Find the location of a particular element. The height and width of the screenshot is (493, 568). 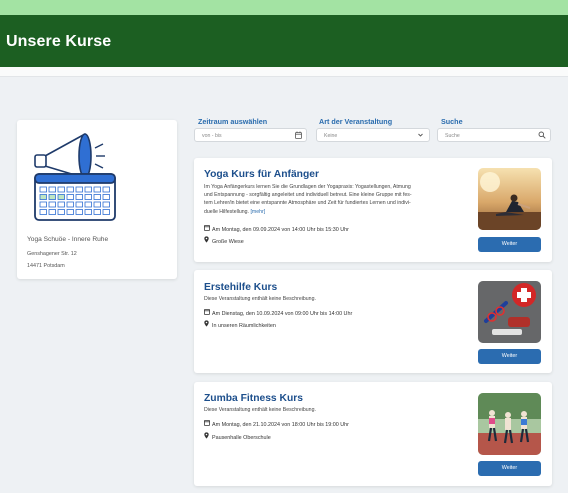

course-location: In unseren Räumlichkeiten is located at coordinates (240, 324).